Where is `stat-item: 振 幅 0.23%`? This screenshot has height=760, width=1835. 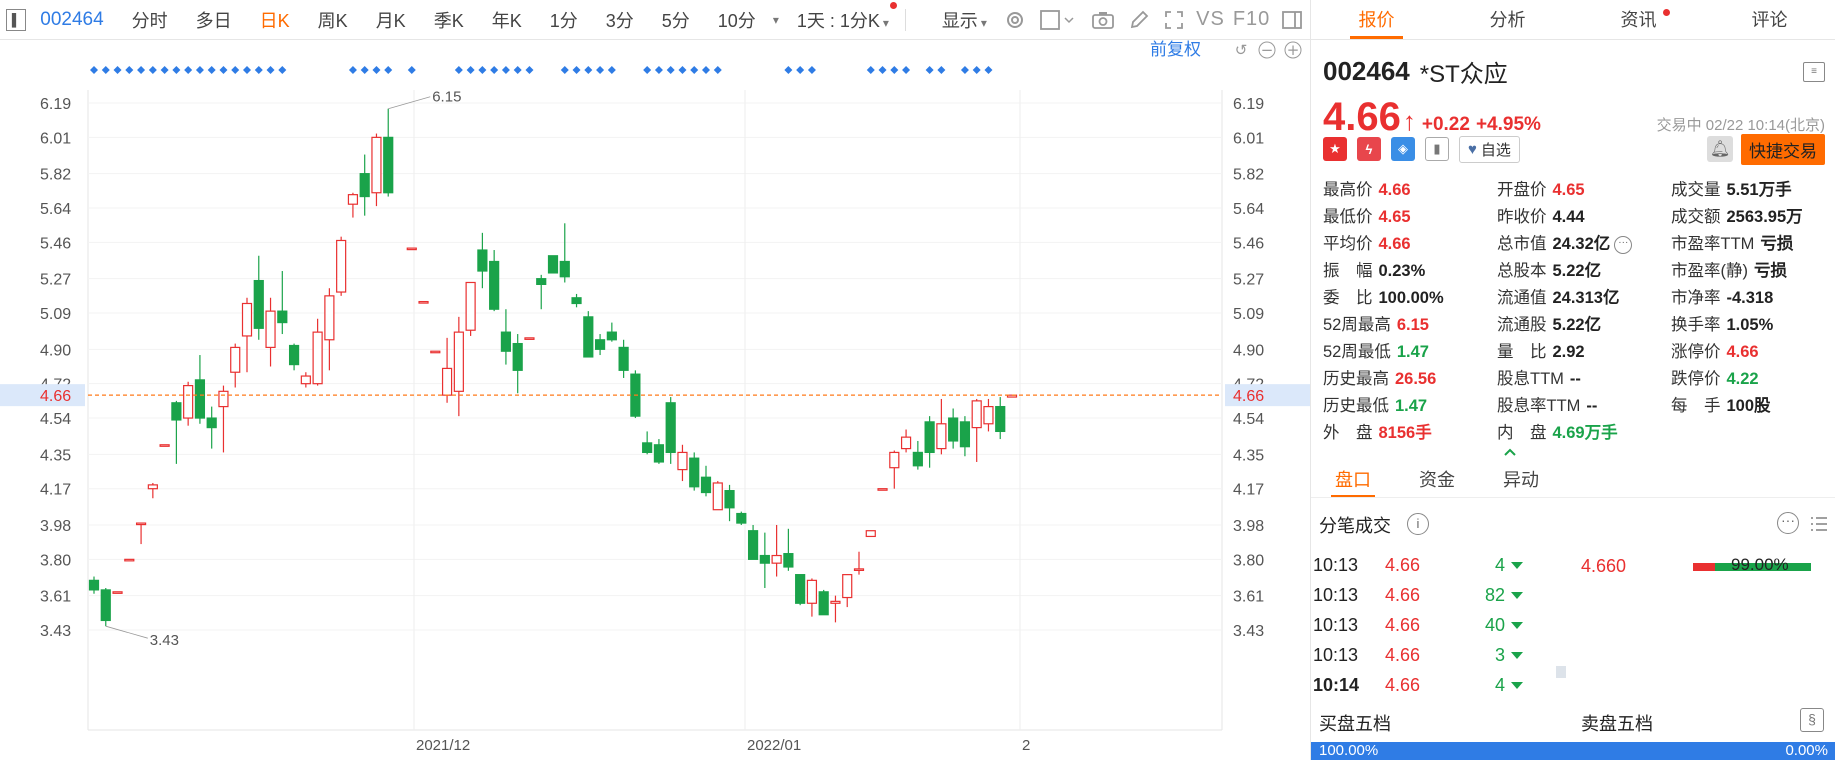 stat-item: 振 幅 0.23% is located at coordinates (1410, 271).